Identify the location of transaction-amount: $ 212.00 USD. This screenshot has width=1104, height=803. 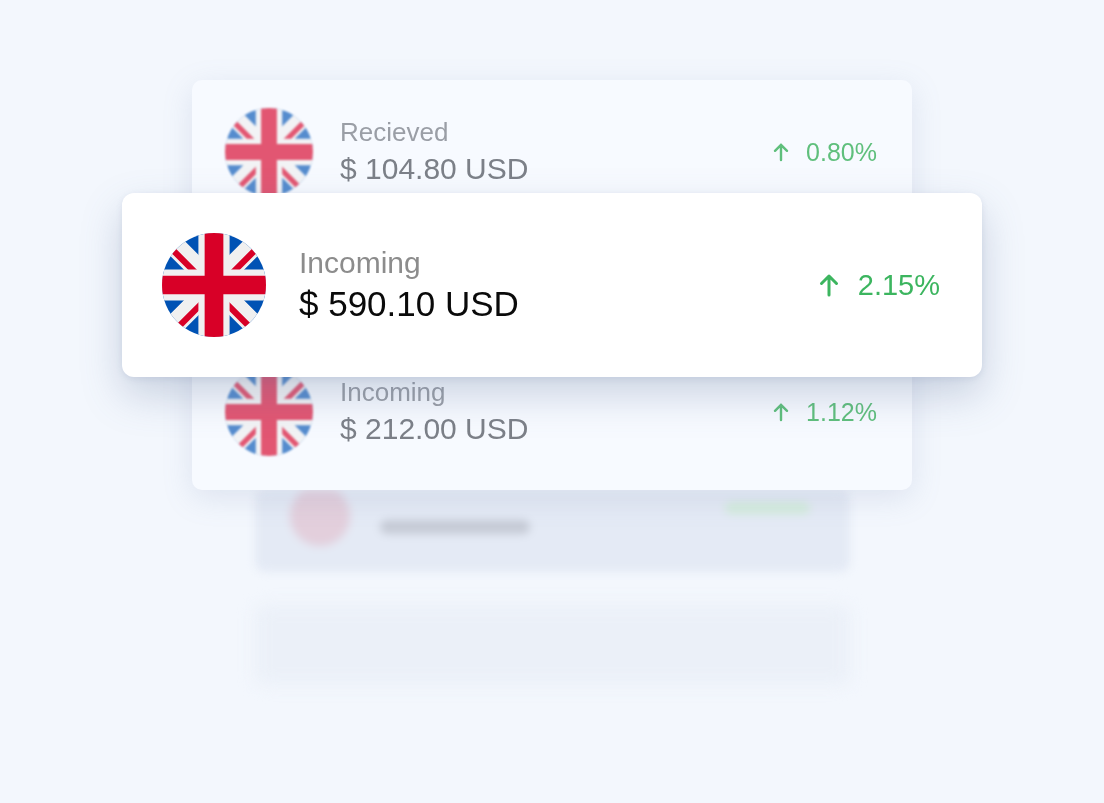
(434, 429).